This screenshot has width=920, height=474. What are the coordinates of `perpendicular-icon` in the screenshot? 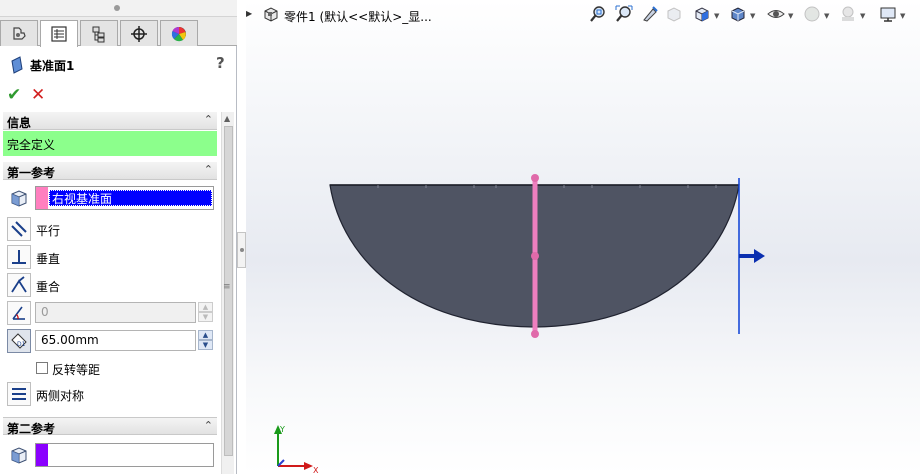 It's located at (19, 257).